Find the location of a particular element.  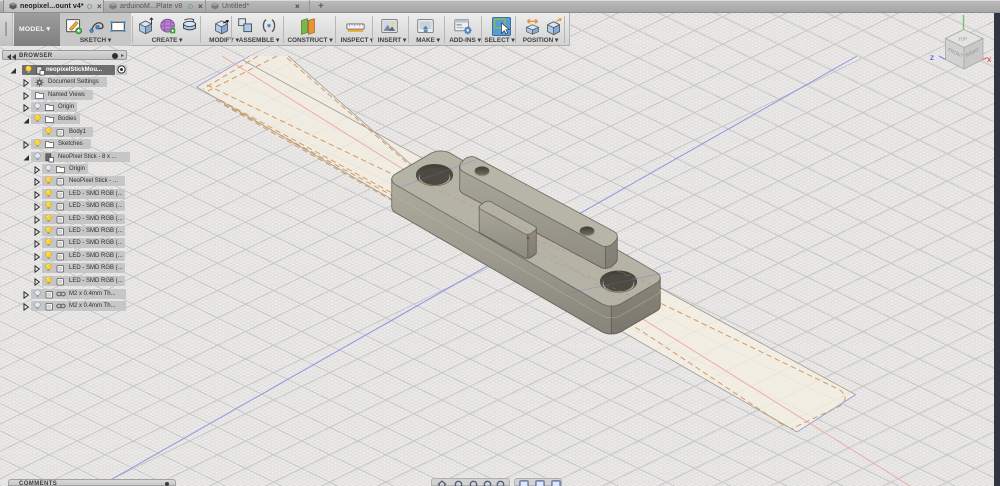

svg-text: X is located at coordinates (989, 60).